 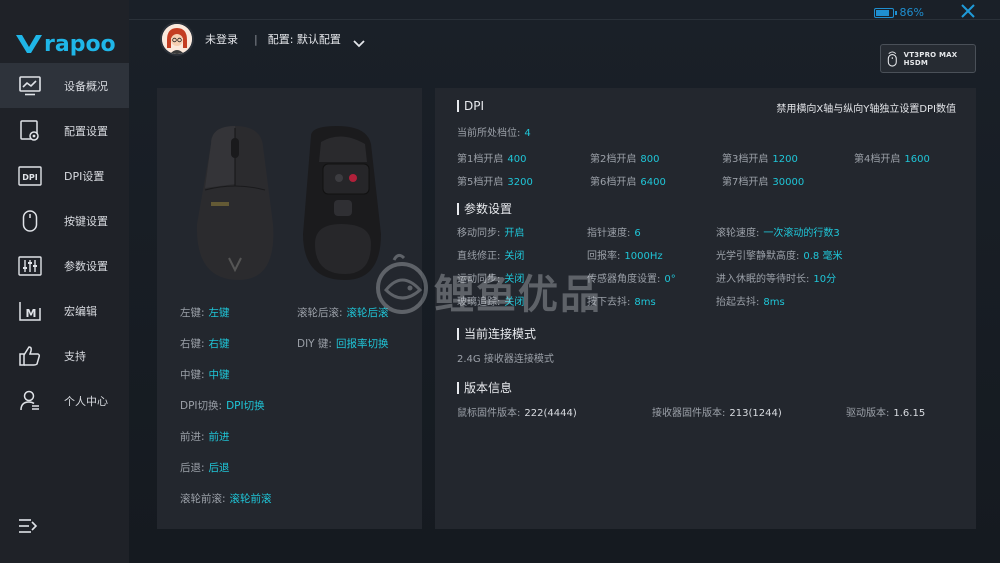 I want to click on key-label: 中键:, so click(x=192, y=375).